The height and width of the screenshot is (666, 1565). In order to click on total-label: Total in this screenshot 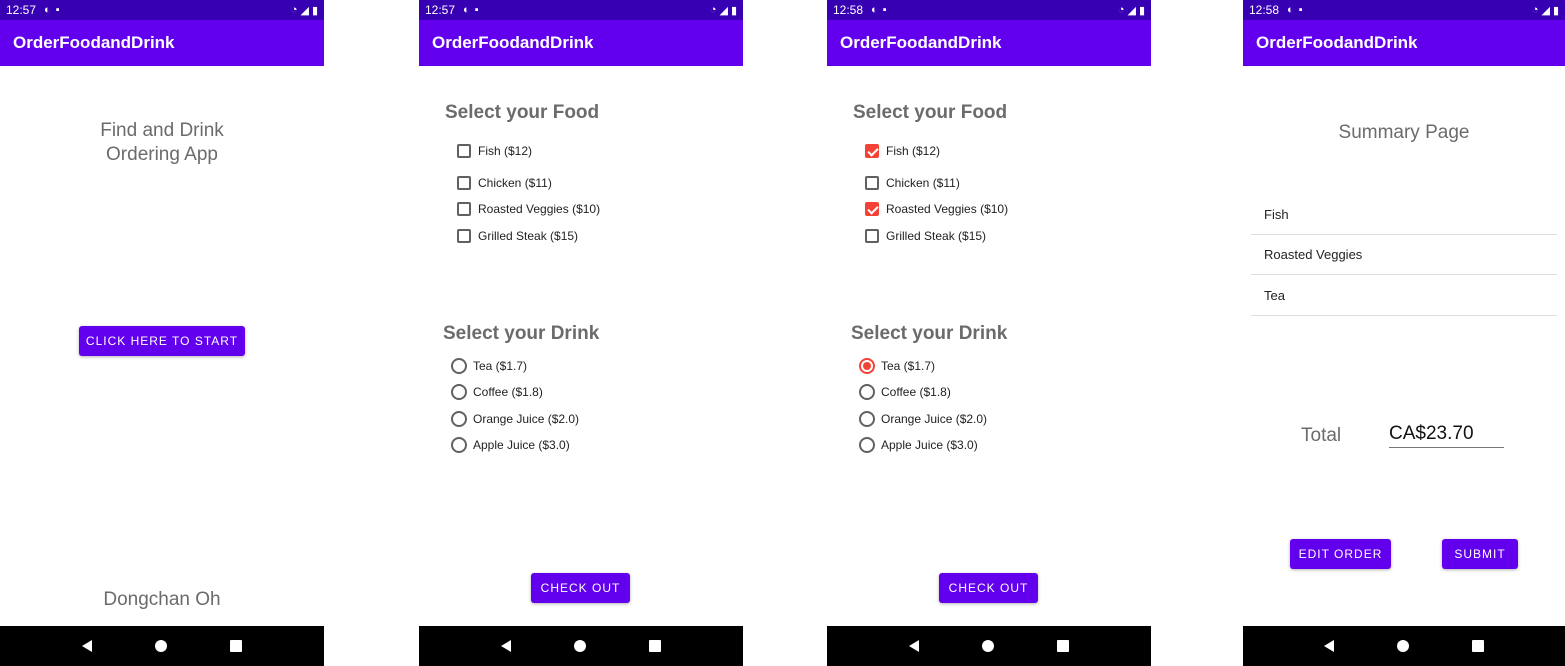, I will do `click(1321, 435)`.